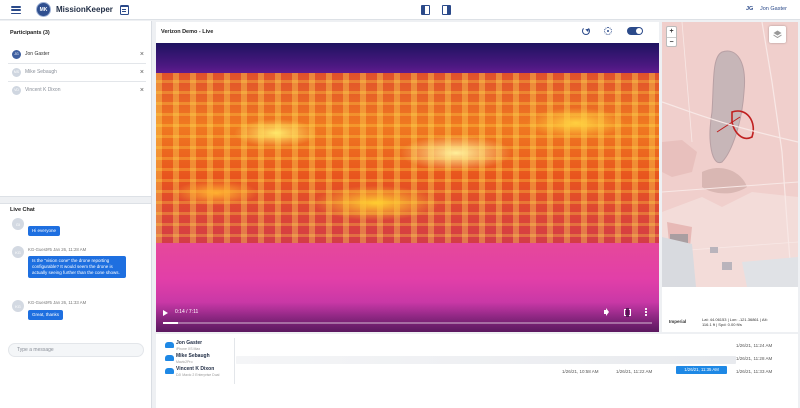 This screenshot has width=800, height=408. I want to click on participant-row: MS Mike Sebaugh ×, so click(78, 72).